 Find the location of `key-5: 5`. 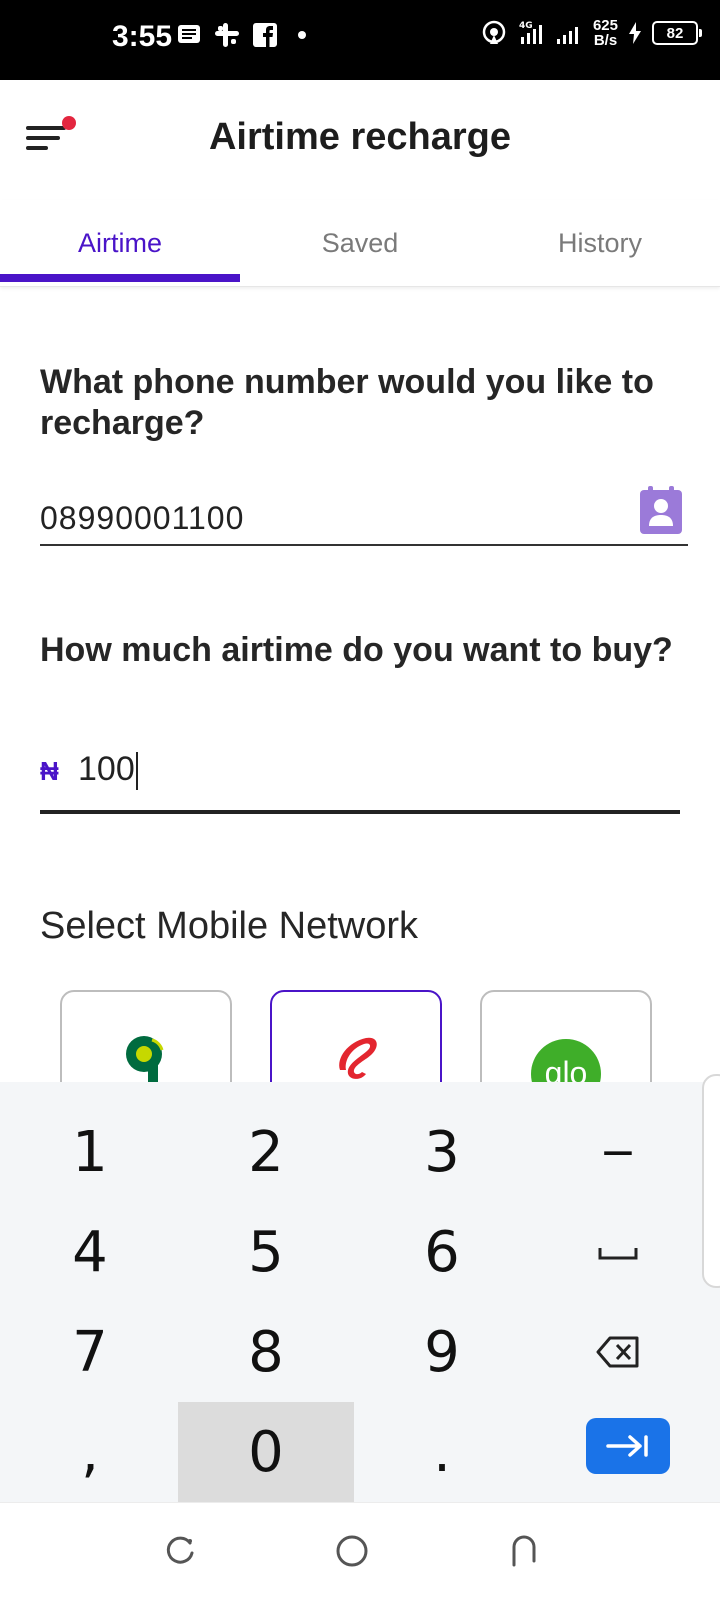

key-5: 5 is located at coordinates (266, 1252).